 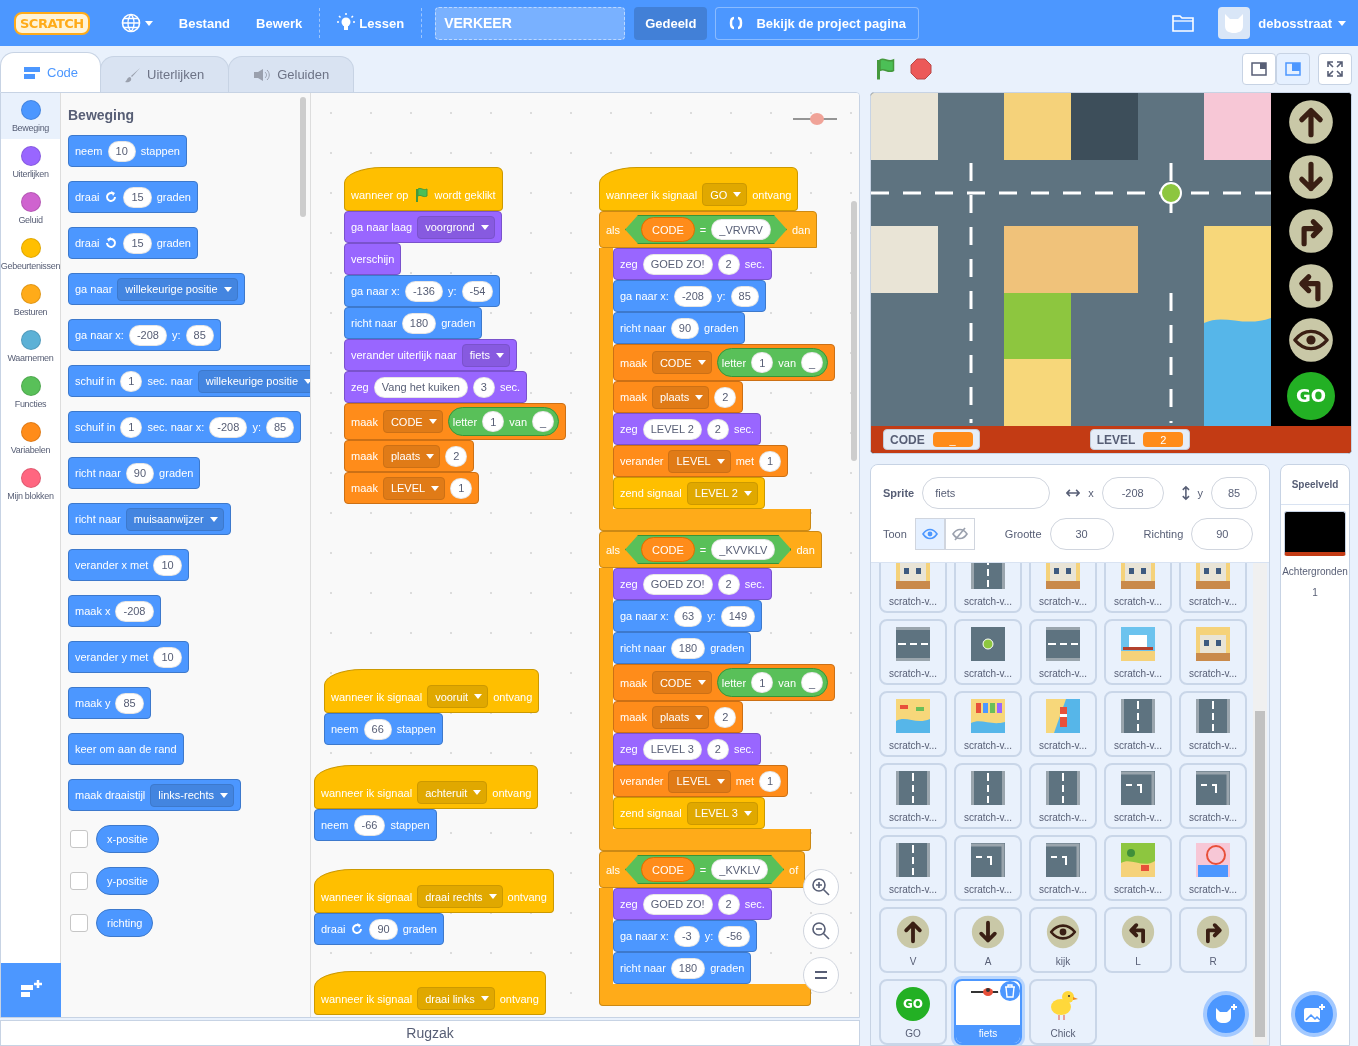 I want to click on code-block: maak LEVEL 1, so click(x=412, y=488).